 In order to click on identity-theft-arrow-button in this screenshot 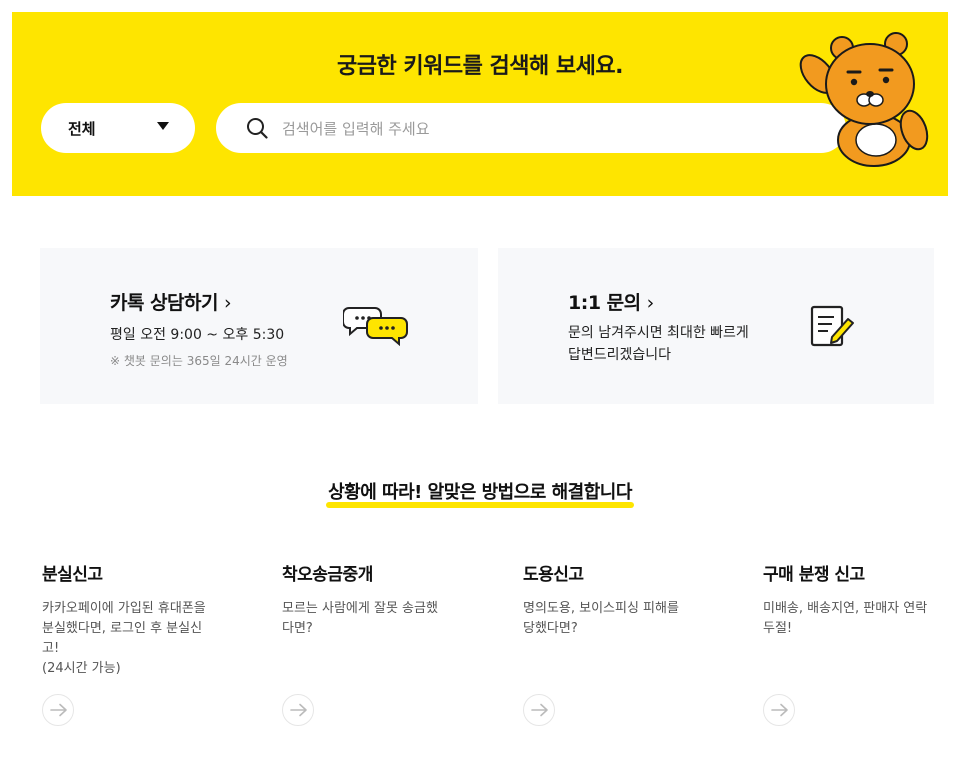, I will do `click(539, 710)`.